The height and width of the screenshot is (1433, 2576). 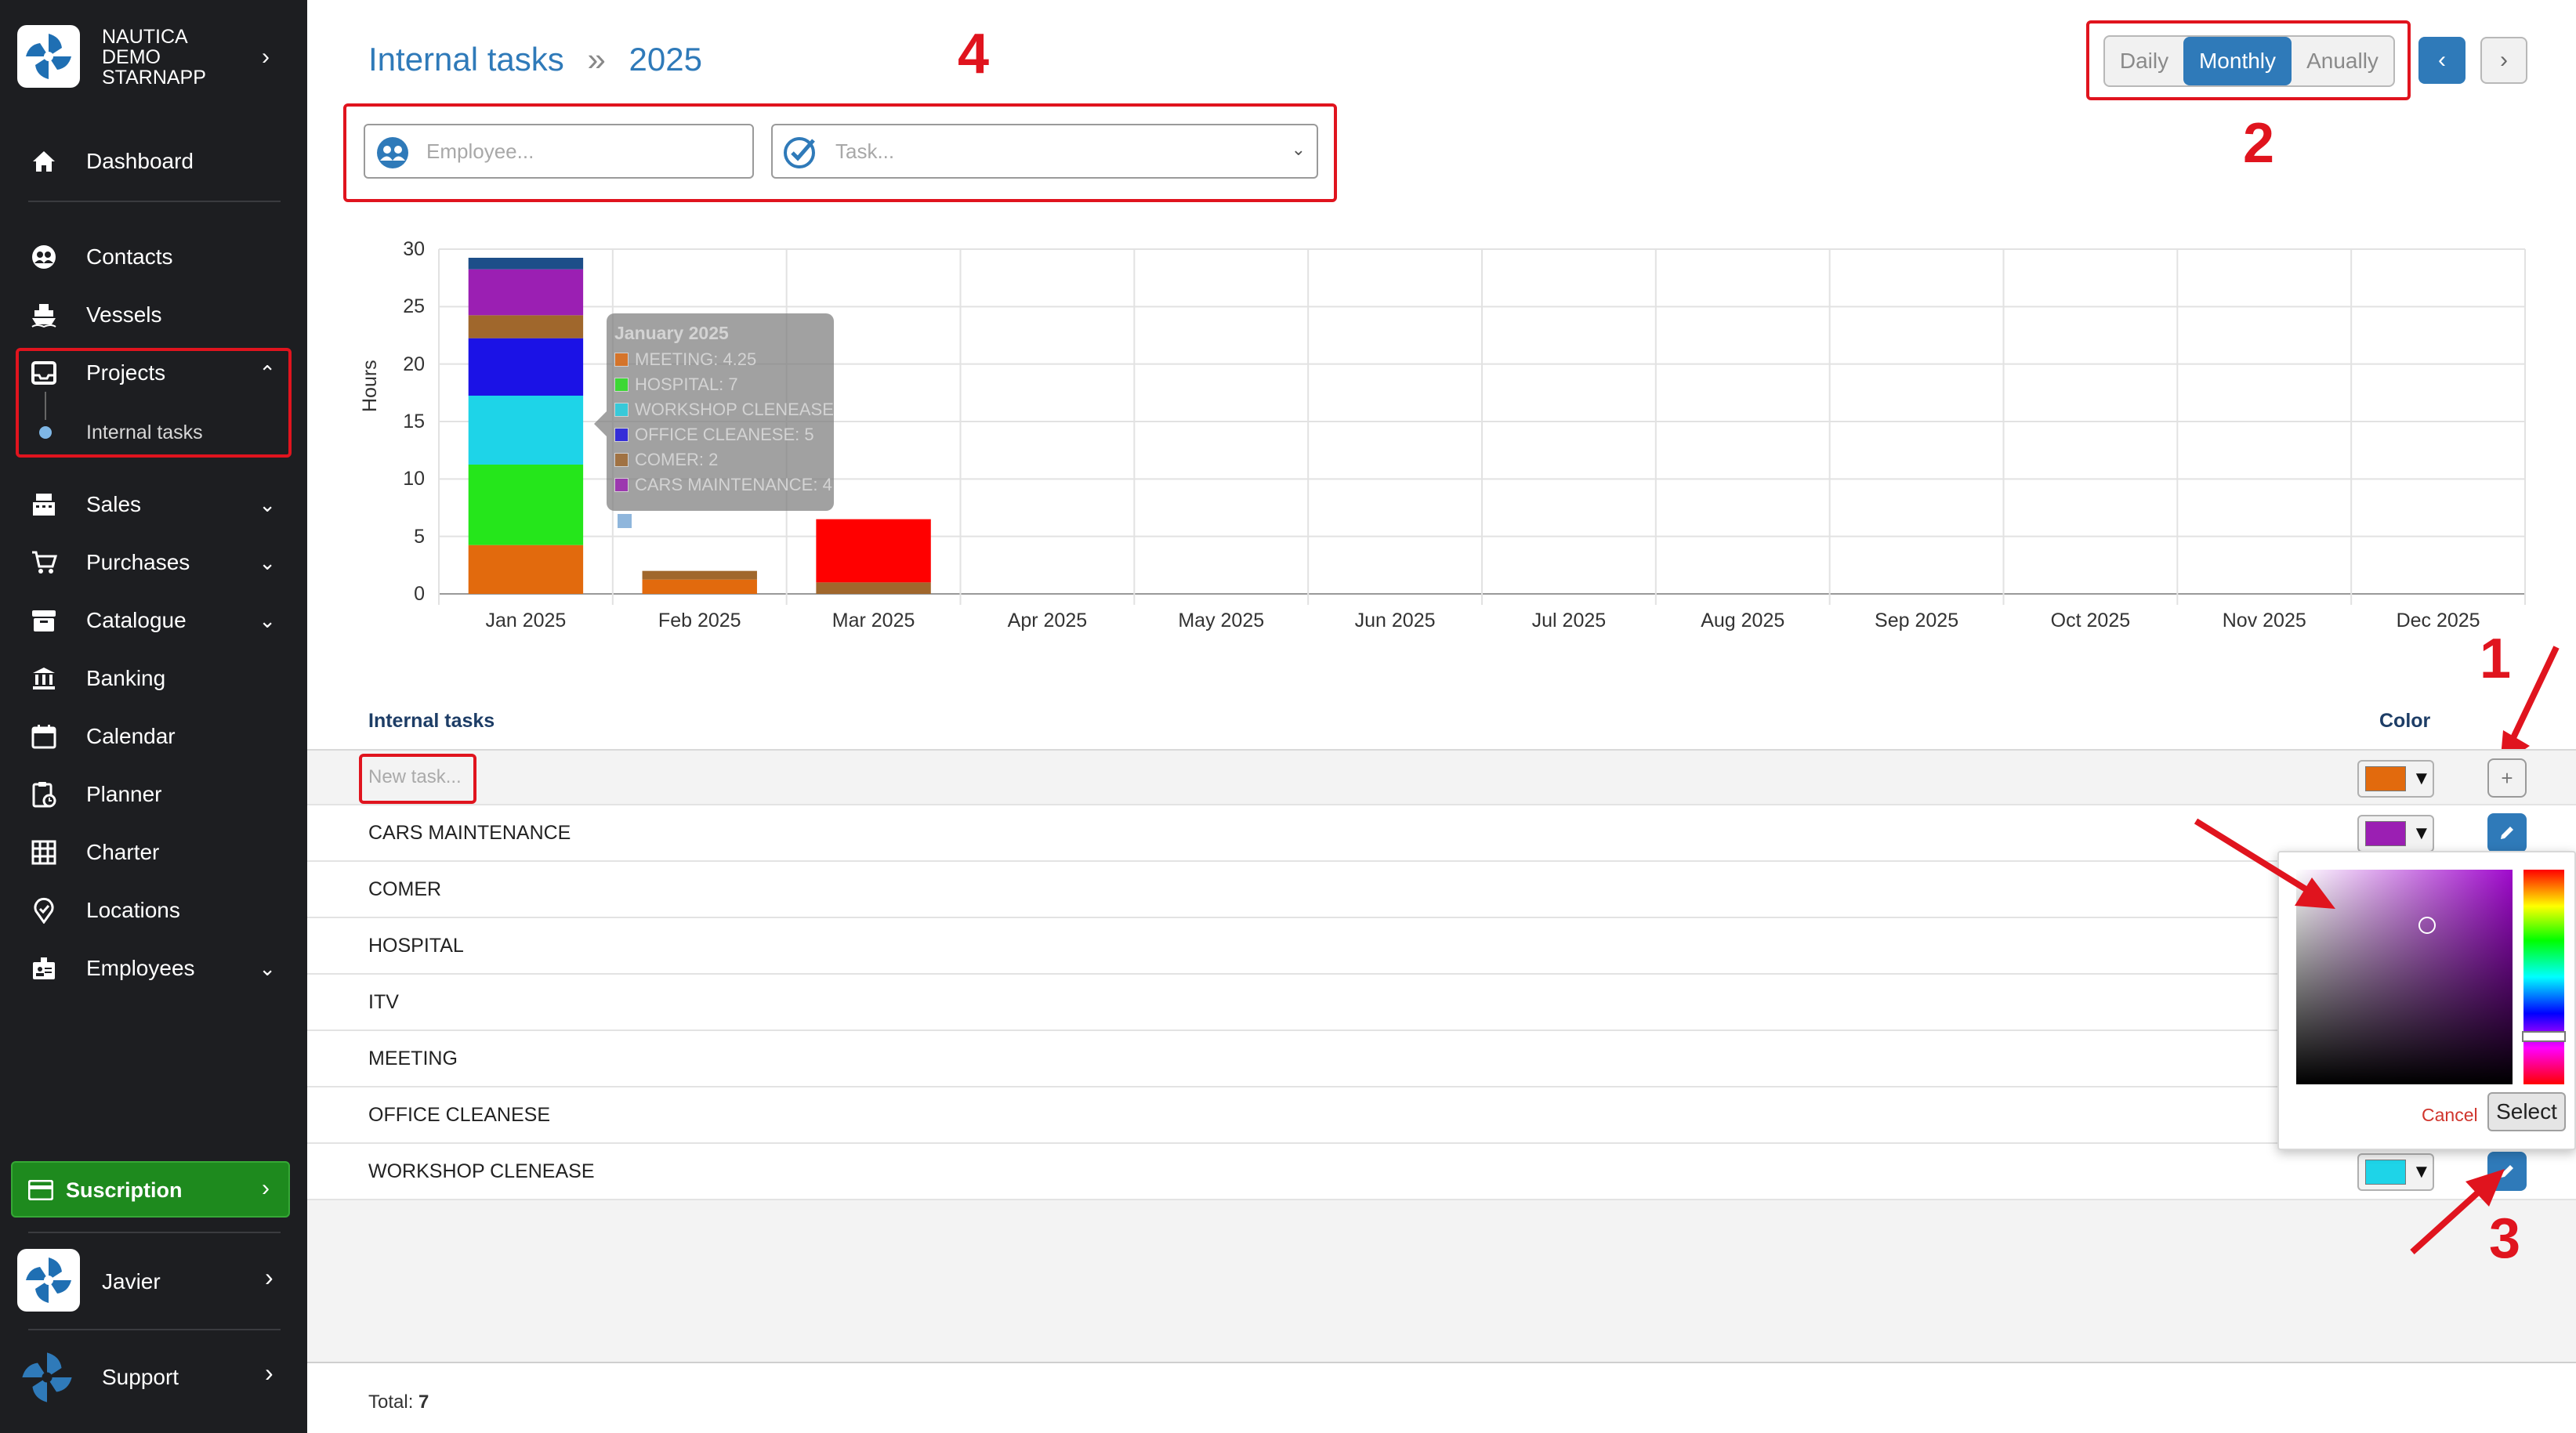 I want to click on sidebar-item-locations: Locations, so click(x=153, y=911).